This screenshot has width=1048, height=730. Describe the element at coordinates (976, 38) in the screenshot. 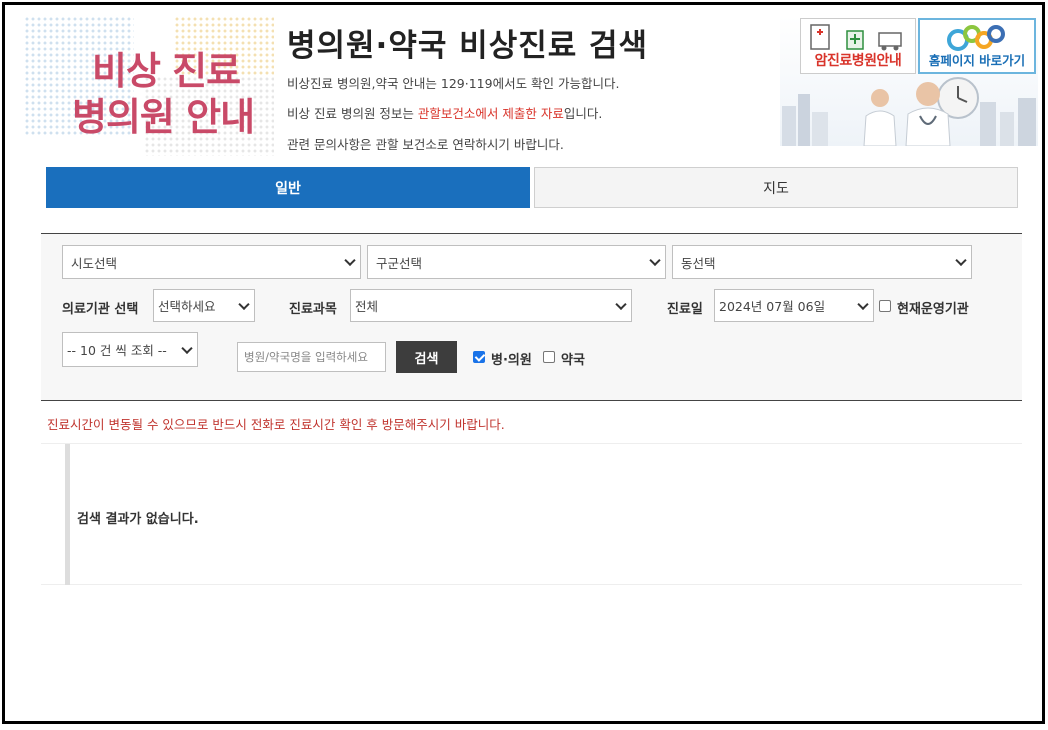

I see `homepage-logo-icon` at that location.